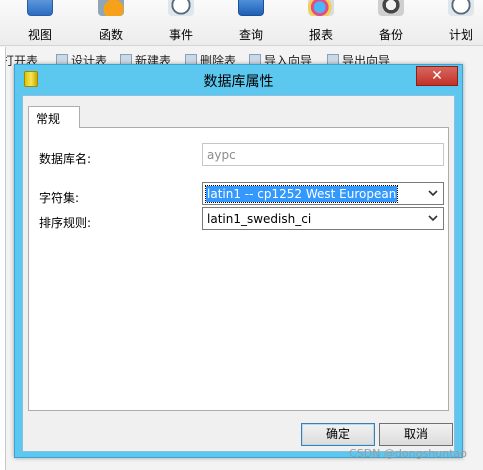 Image resolution: width=483 pixels, height=470 pixels. I want to click on dialog-titlebar: 数据库属性 ✕, so click(238, 80).